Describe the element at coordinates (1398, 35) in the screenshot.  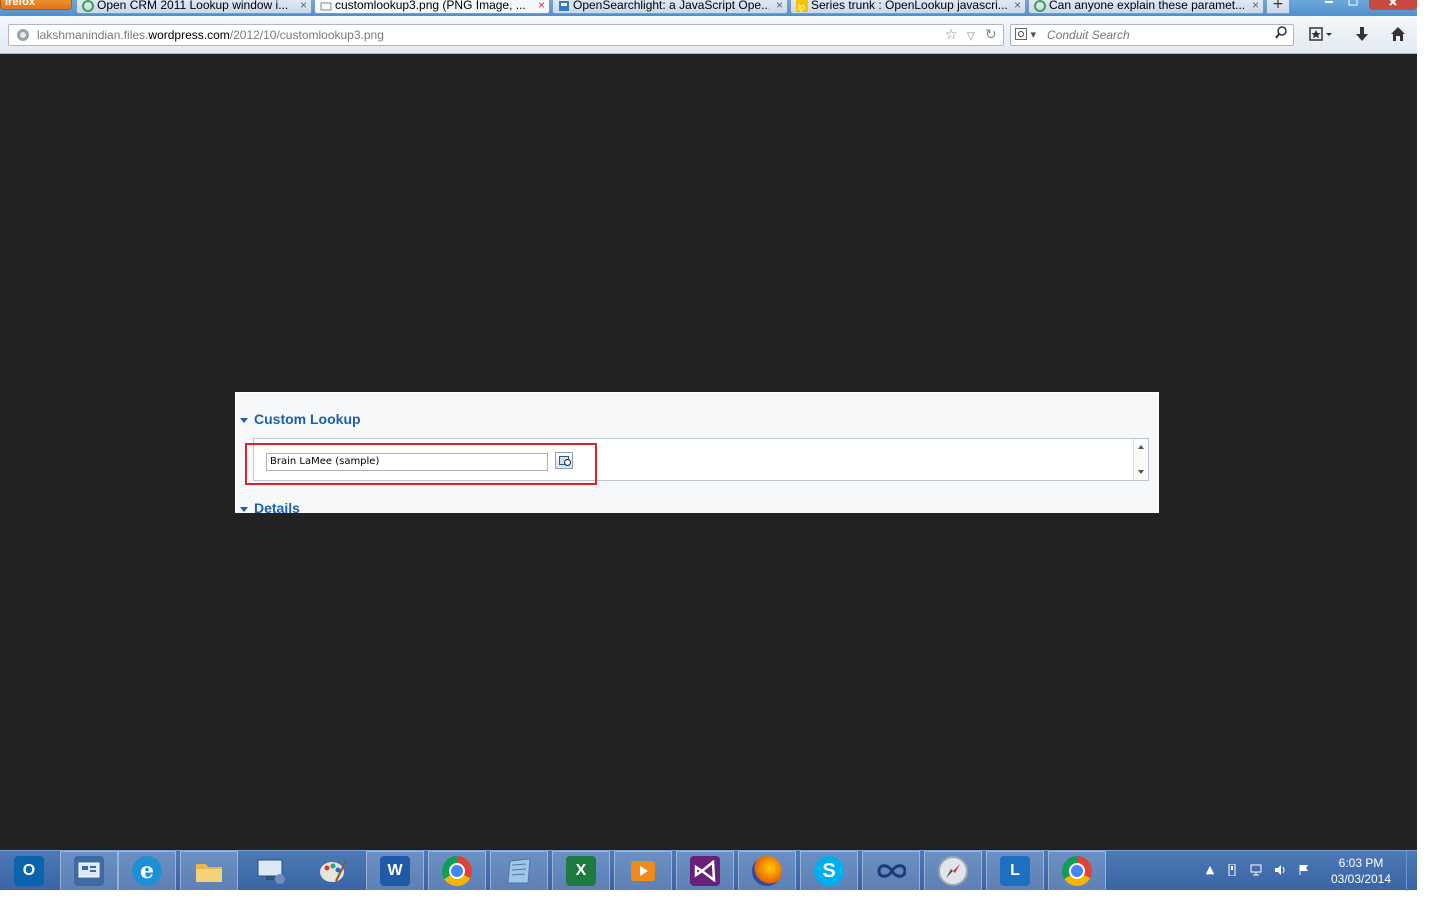
I see `home-icon` at that location.